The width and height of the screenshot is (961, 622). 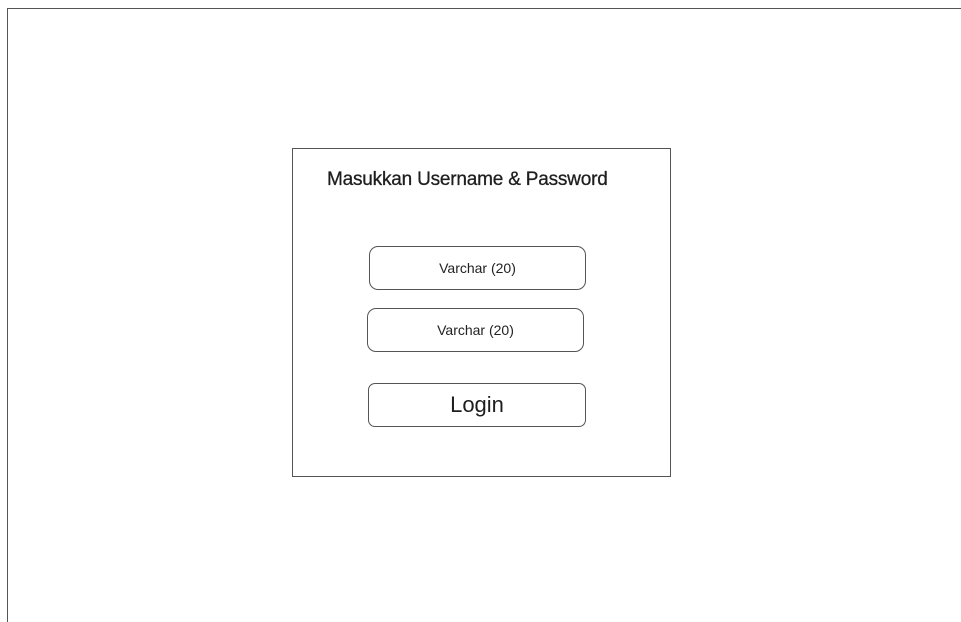 I want to click on password-input, so click(x=475, y=330).